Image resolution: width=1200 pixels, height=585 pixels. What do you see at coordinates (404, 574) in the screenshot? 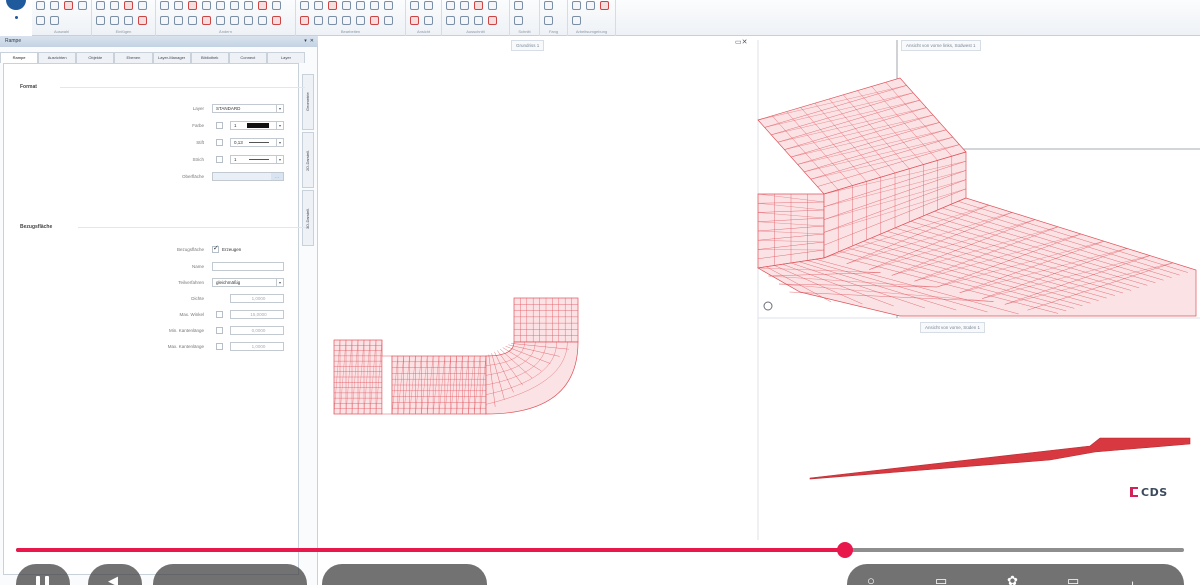
I see `chapter-display` at bounding box center [404, 574].